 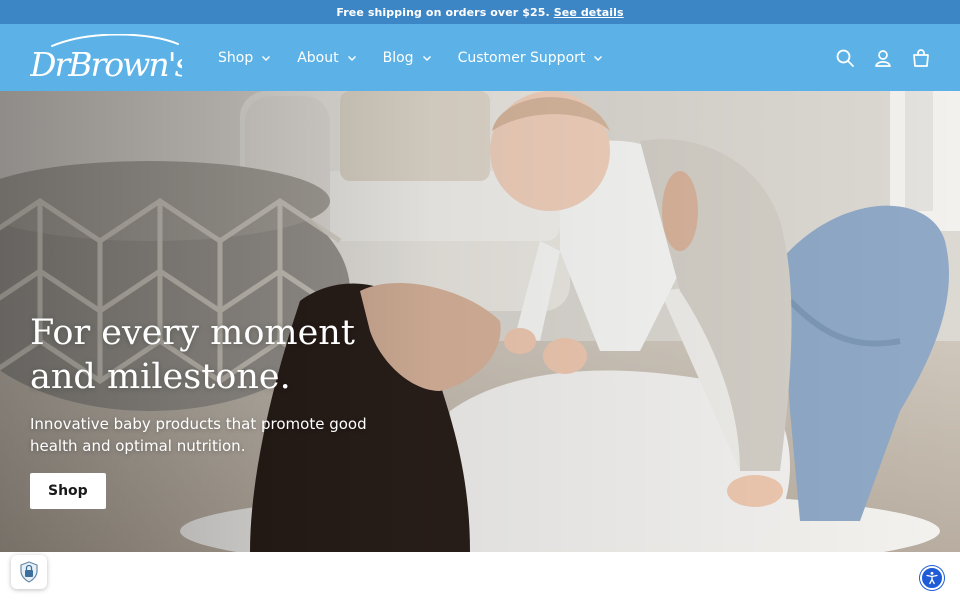 What do you see at coordinates (236, 57) in the screenshot?
I see `nav-label: Shop` at bounding box center [236, 57].